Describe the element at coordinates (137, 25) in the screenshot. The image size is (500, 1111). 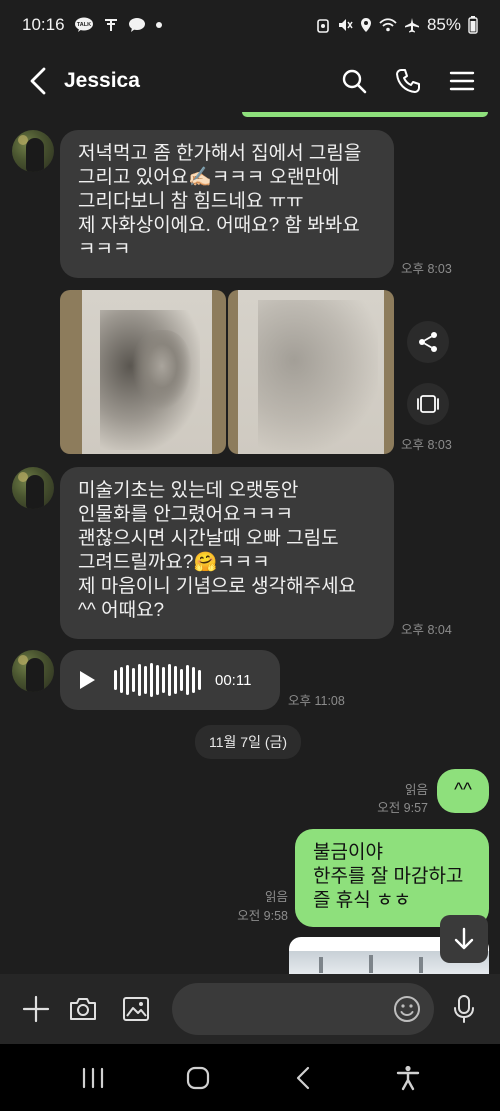
I see `chat-bubble-icon` at that location.